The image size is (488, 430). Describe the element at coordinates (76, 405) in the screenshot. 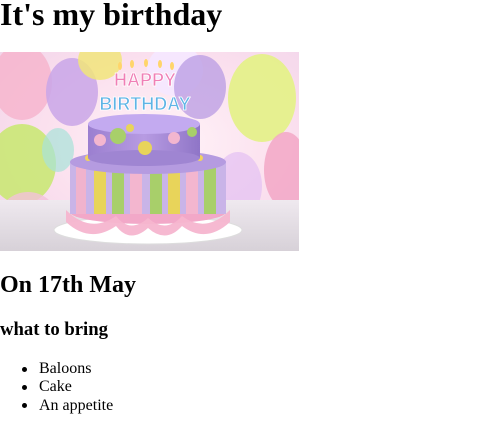

I see `list-item-label: An appetite` at that location.